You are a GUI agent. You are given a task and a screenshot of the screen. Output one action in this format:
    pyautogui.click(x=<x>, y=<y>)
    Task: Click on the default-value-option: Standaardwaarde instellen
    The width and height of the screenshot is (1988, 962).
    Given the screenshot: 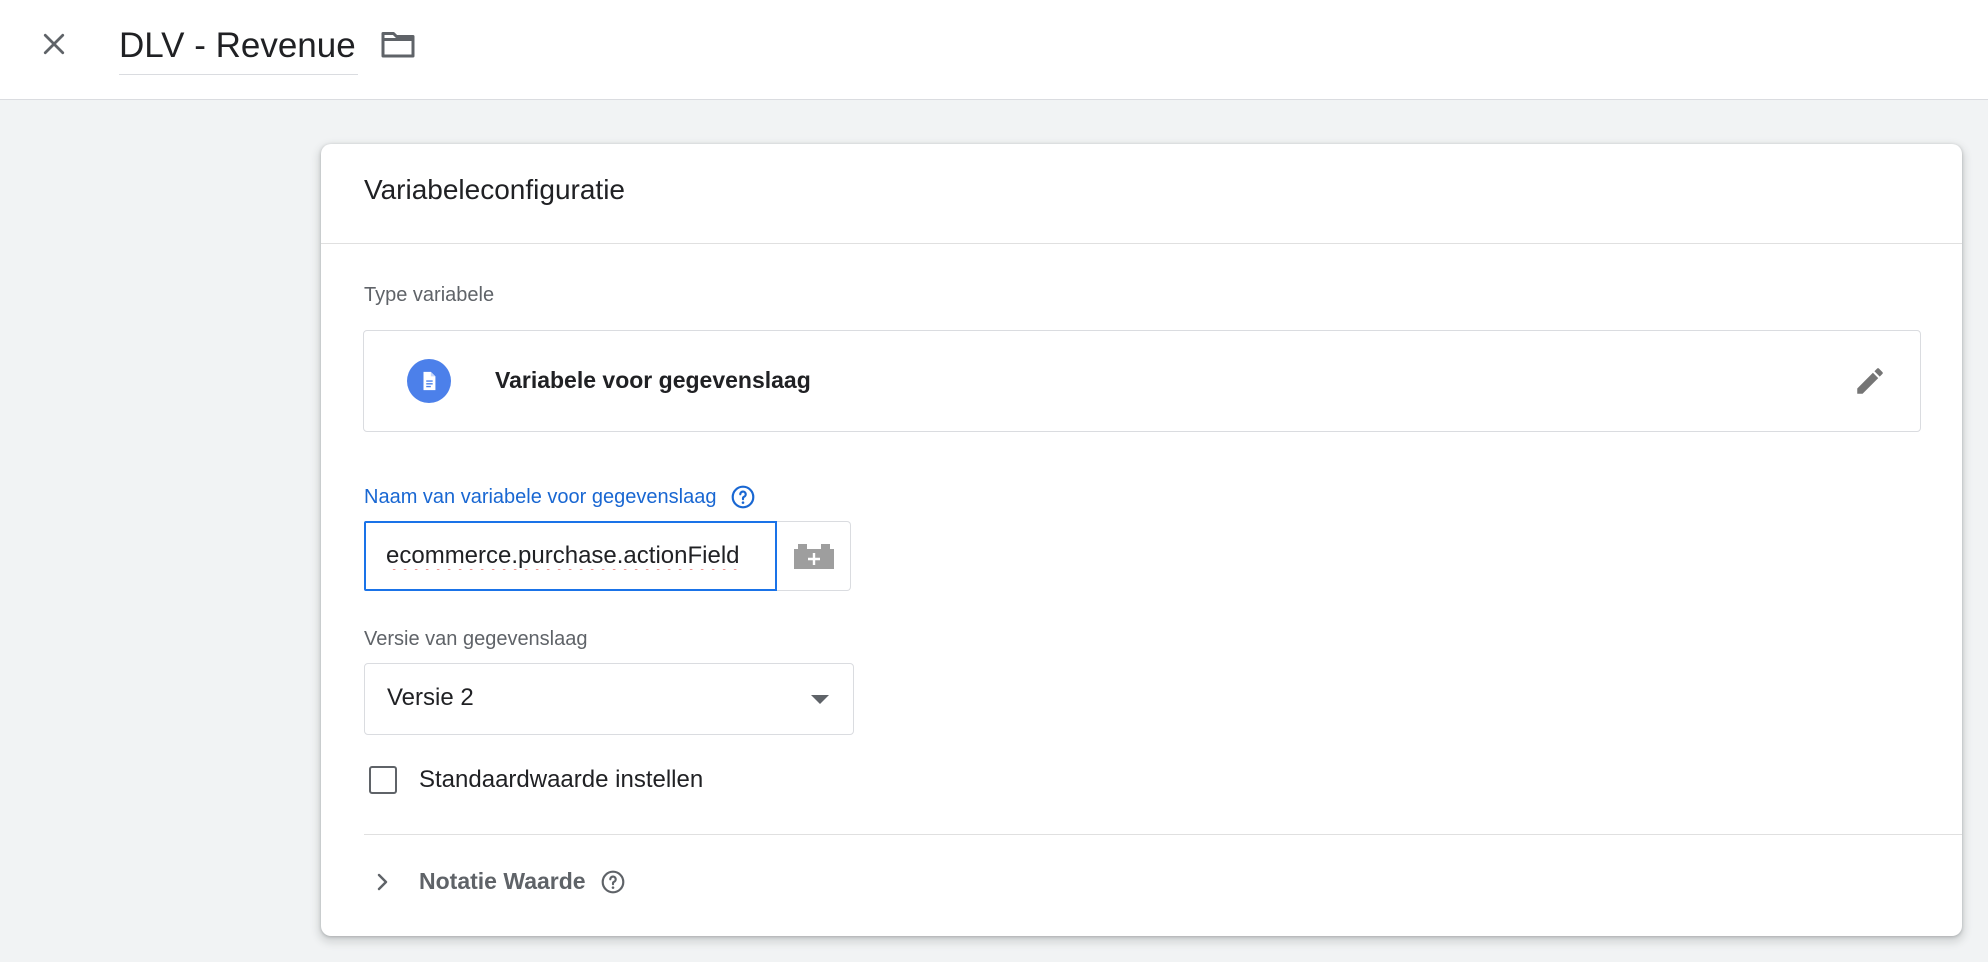 What is the action you would take?
    pyautogui.click(x=536, y=780)
    